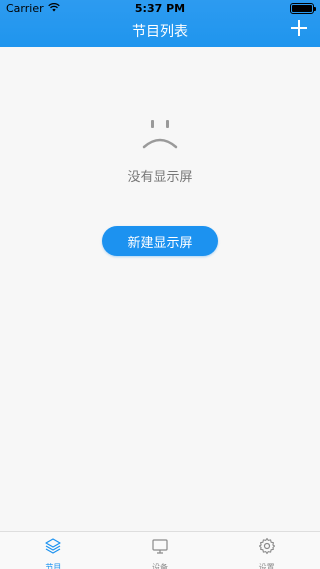 Image resolution: width=320 pixels, height=569 pixels. I want to click on monitor-icon, so click(160, 548).